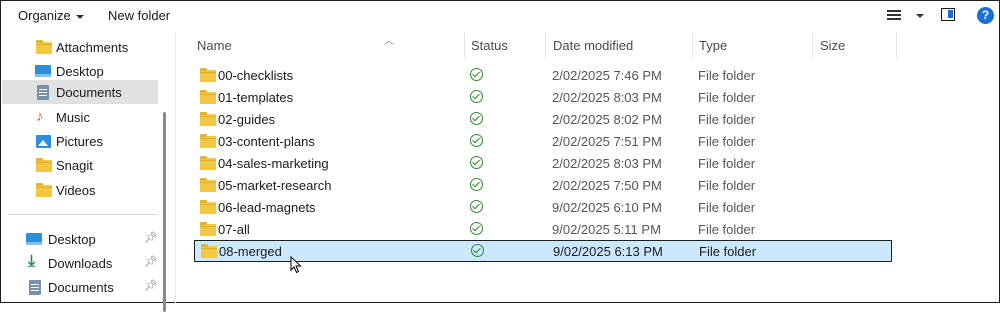 The image size is (1000, 312). I want to click on file-name: 05-market-research, so click(275, 185).